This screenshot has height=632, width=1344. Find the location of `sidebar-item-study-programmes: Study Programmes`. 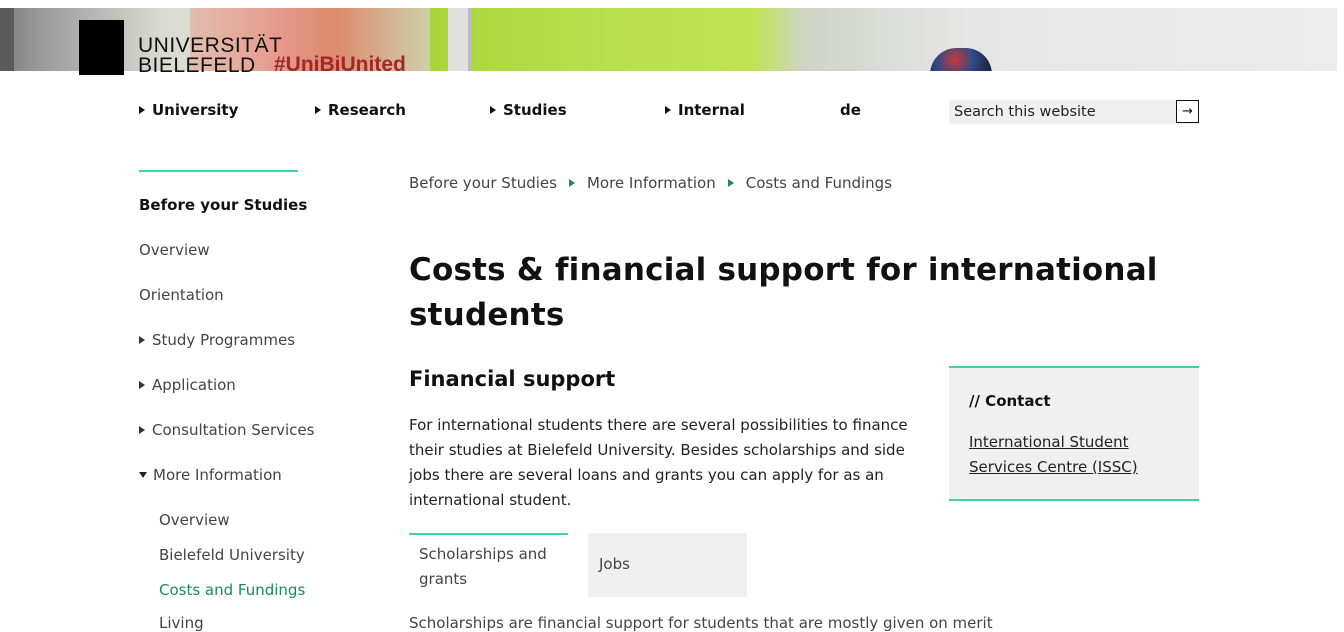

sidebar-item-study-programmes: Study Programmes is located at coordinates (217, 340).